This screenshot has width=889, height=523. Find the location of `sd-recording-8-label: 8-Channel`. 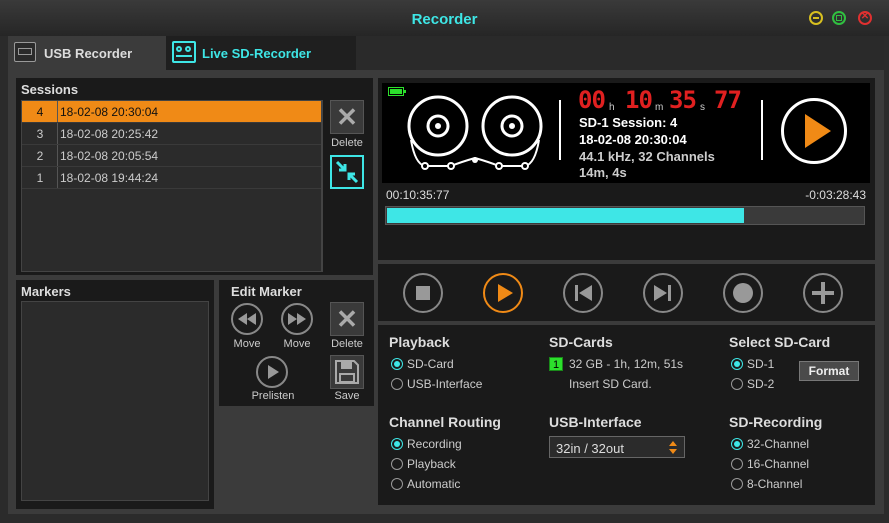

sd-recording-8-label: 8-Channel is located at coordinates (775, 484).